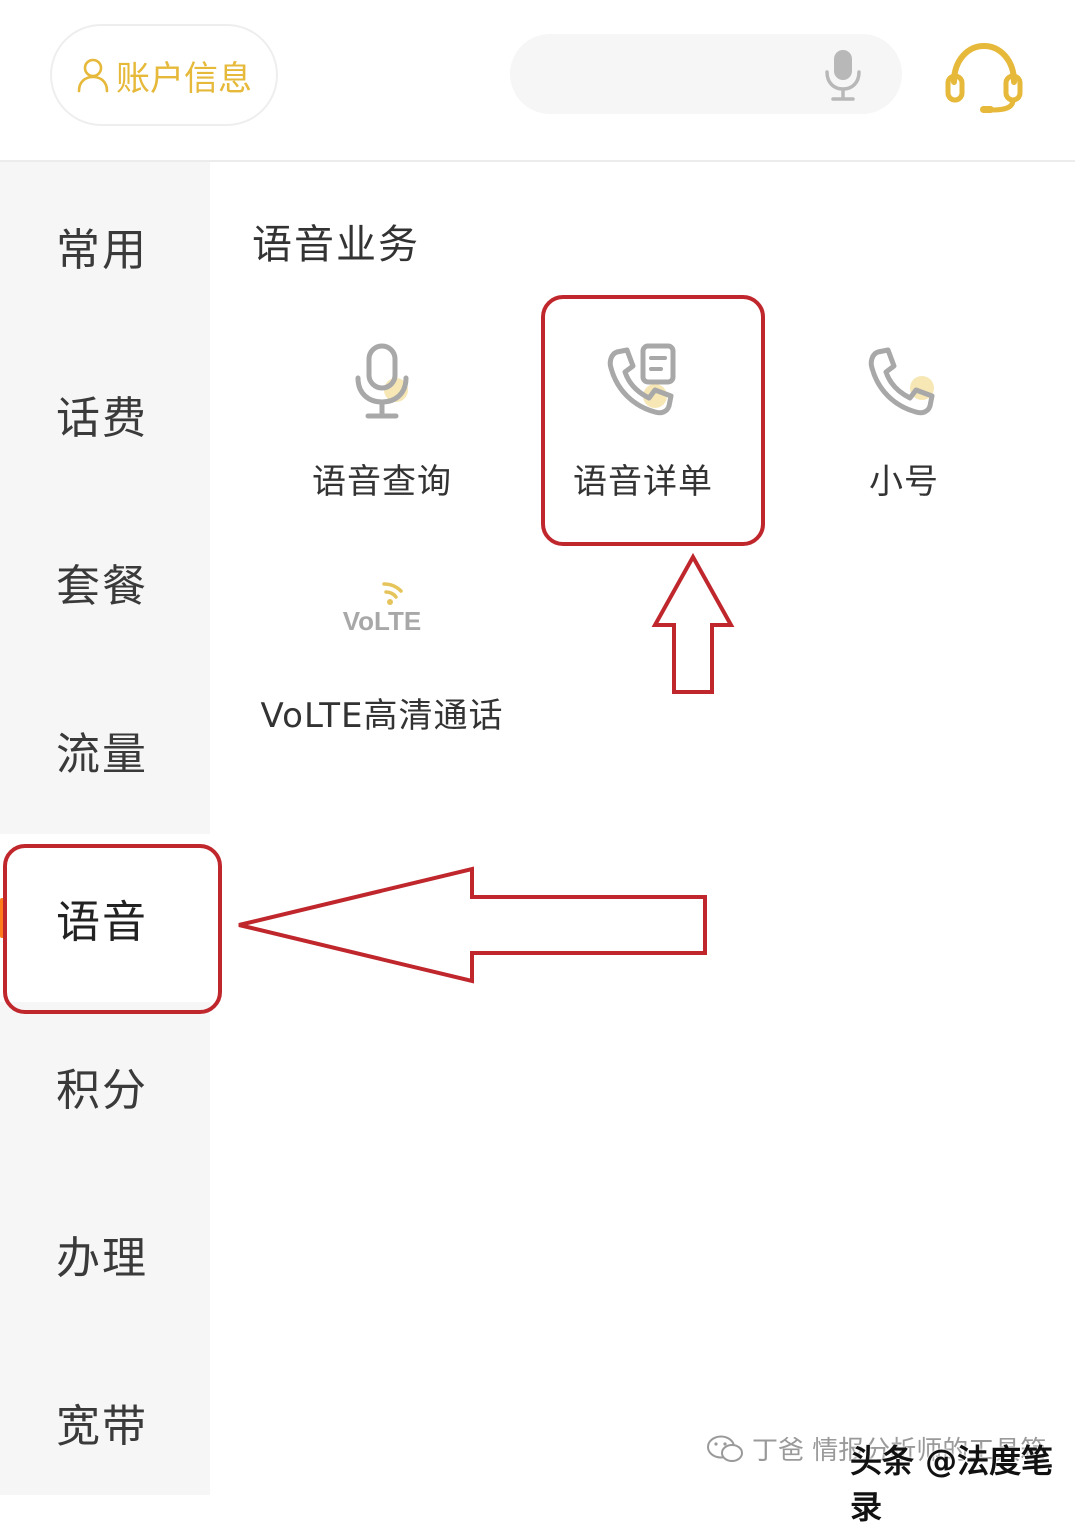 This screenshot has width=1075, height=1528. I want to click on sidebar-item-label: 套餐, so click(102, 586).